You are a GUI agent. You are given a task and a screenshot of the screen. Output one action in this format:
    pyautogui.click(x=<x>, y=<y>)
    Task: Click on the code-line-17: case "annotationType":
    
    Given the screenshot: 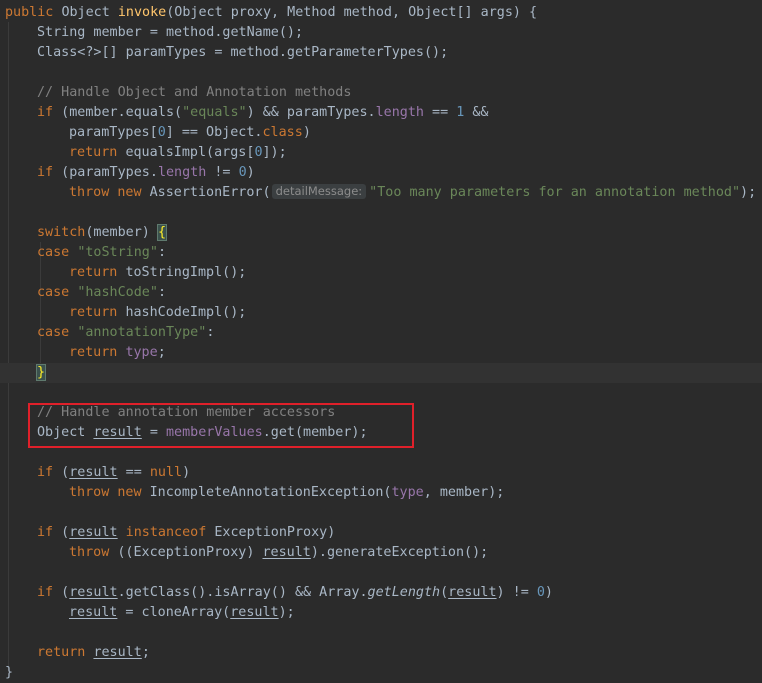 What is the action you would take?
    pyautogui.click(x=126, y=332)
    